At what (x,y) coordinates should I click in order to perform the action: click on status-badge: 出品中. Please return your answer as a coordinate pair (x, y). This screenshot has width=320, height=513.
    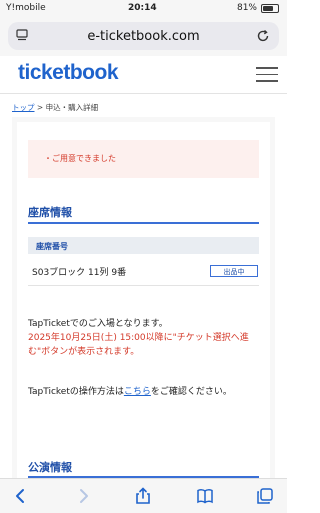
    Looking at the image, I should click on (234, 271).